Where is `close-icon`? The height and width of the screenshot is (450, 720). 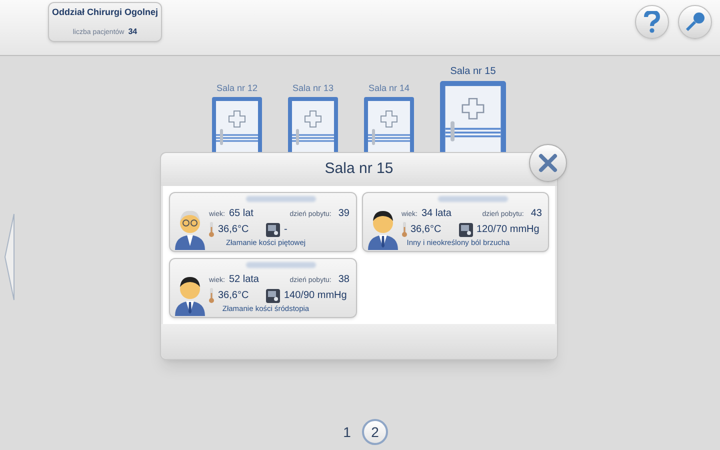 close-icon is located at coordinates (548, 163).